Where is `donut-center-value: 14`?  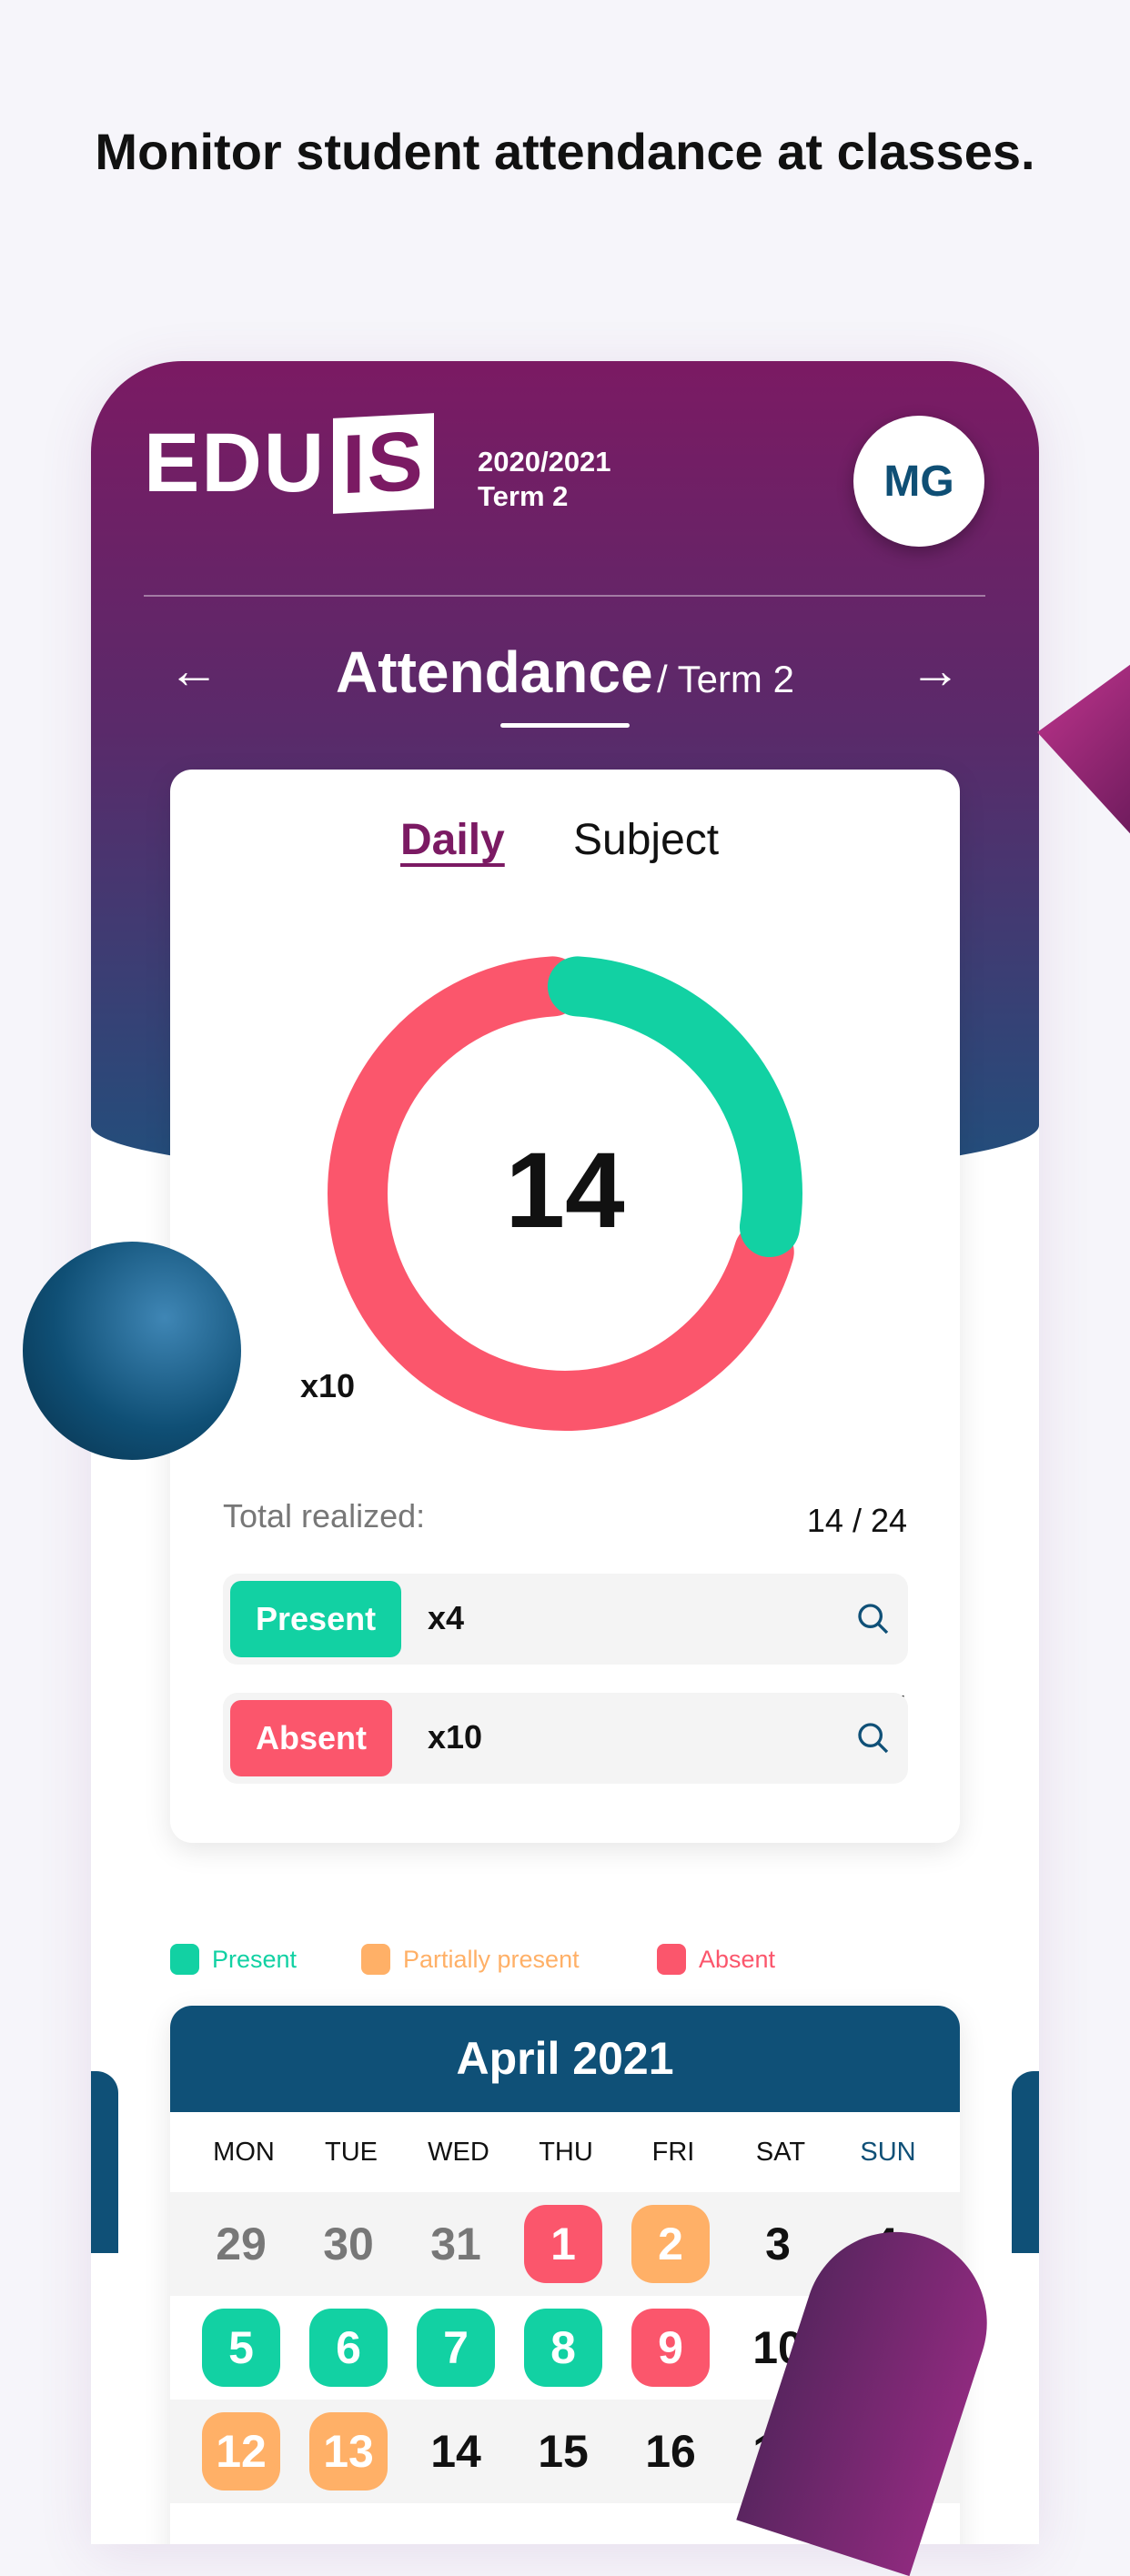
donut-center-value: 14 is located at coordinates (565, 1191).